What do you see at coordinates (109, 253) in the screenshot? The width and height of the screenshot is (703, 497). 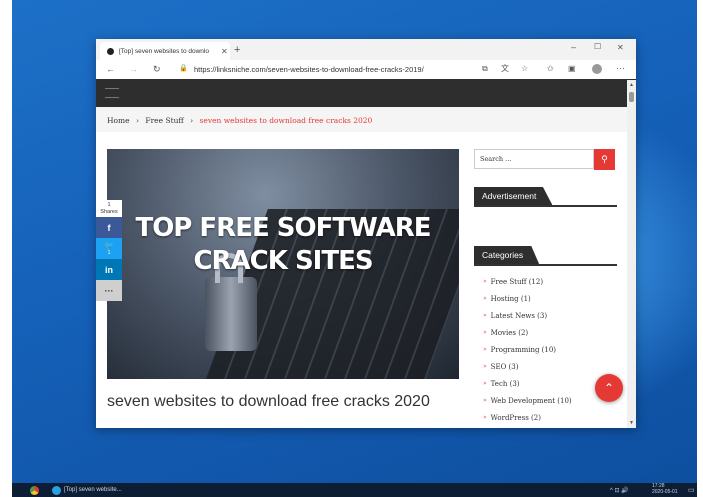 I see `twitter-share-count: 1` at bounding box center [109, 253].